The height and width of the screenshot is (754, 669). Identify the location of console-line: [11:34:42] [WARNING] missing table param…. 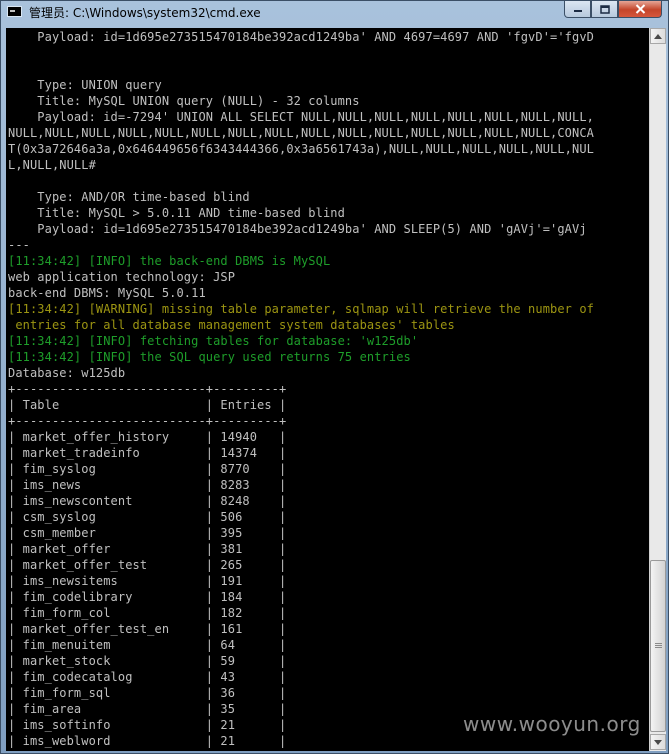
(301, 309).